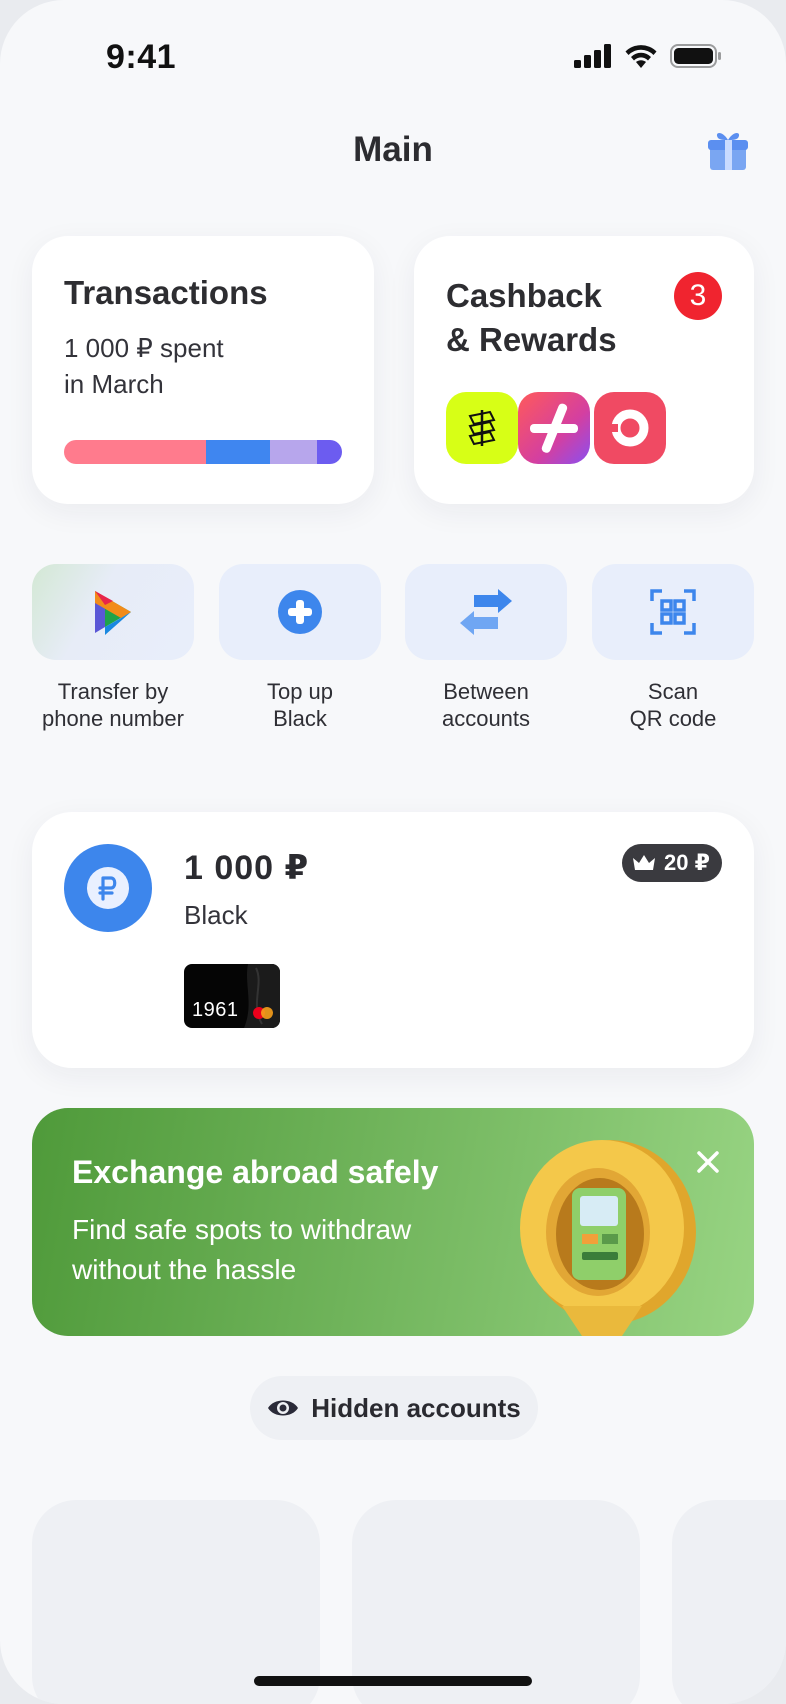  I want to click on close-icon, so click(708, 1162).